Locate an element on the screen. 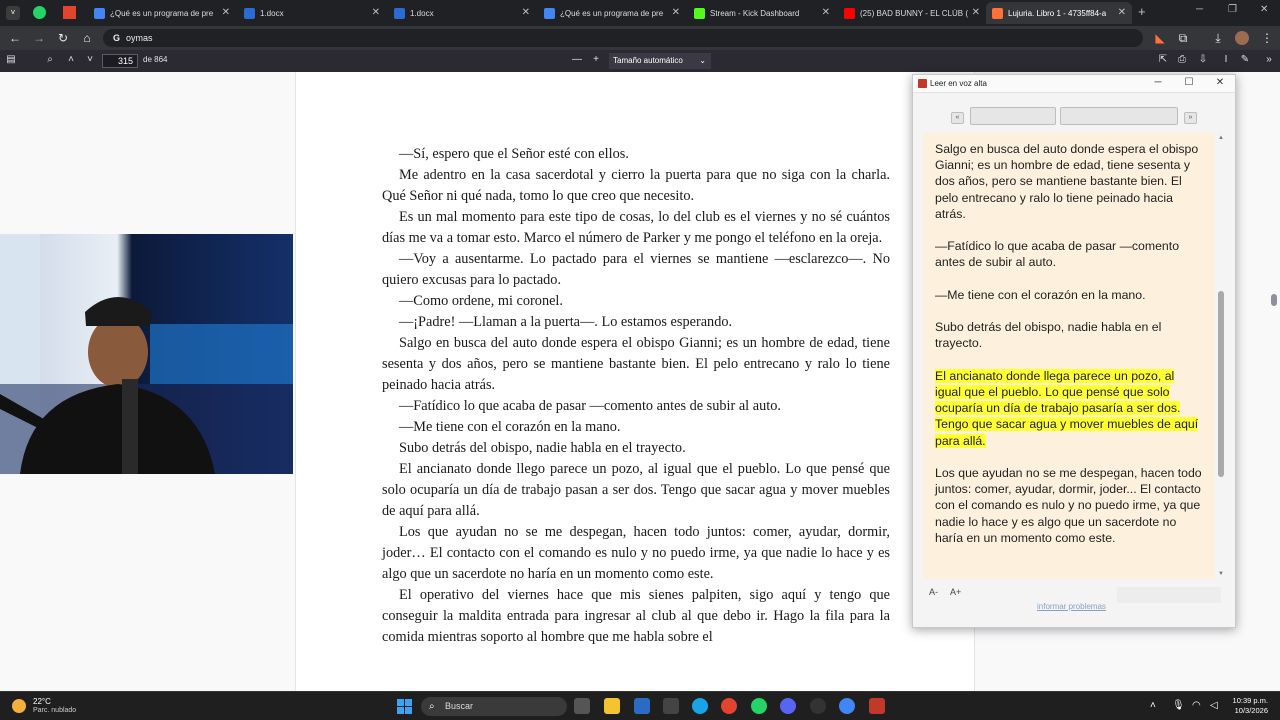  tab-4: ¿Qué es un programa de pre ✕ is located at coordinates (612, 13).